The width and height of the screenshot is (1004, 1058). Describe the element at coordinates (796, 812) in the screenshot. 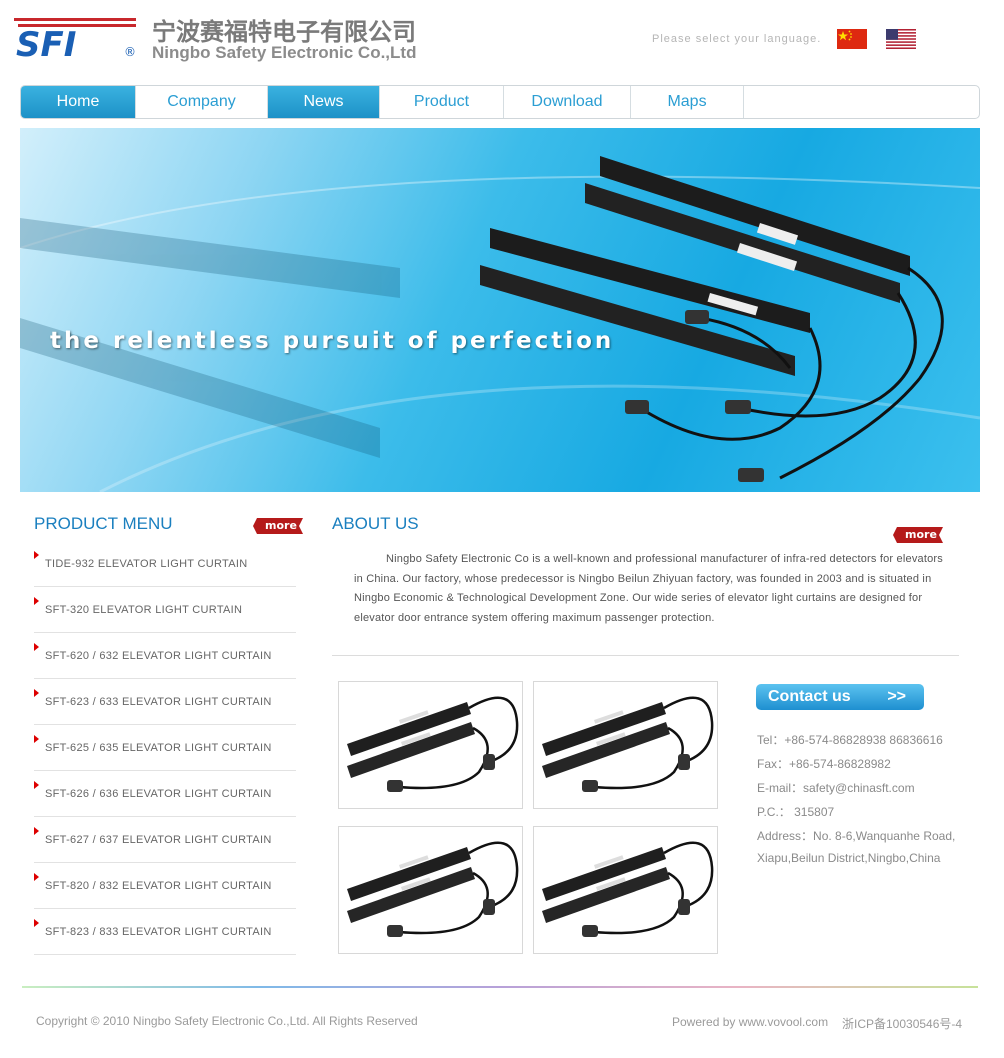

I see `contact-postcode: P.C.： 315807` at that location.